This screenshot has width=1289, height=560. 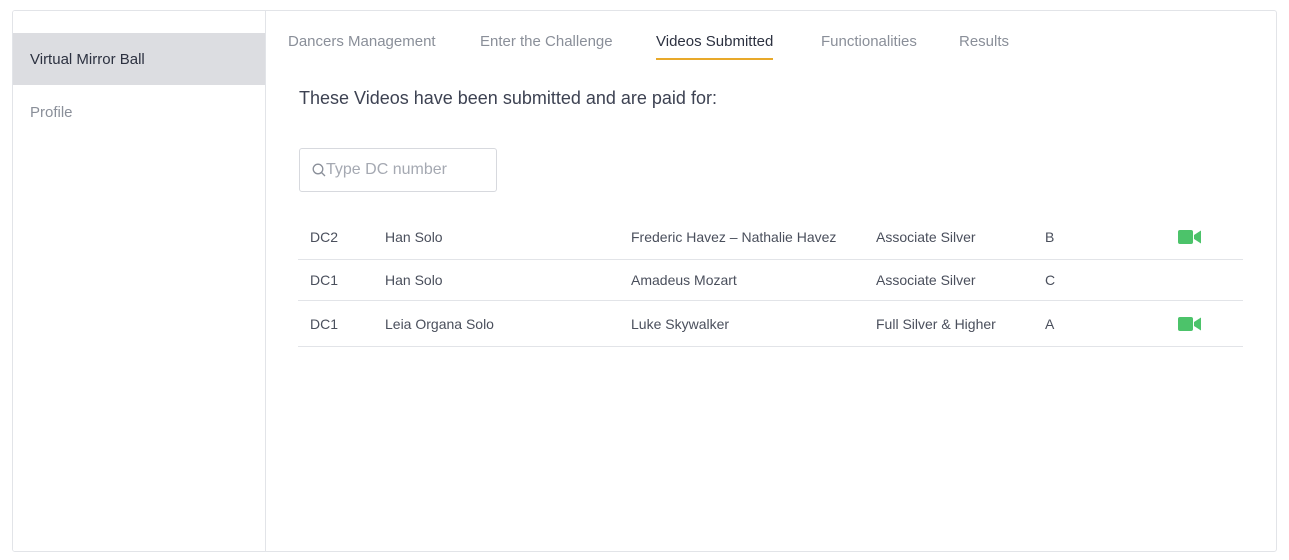 What do you see at coordinates (87, 59) in the screenshot?
I see `sidebar-item-label: Virtual Mirror Ball` at bounding box center [87, 59].